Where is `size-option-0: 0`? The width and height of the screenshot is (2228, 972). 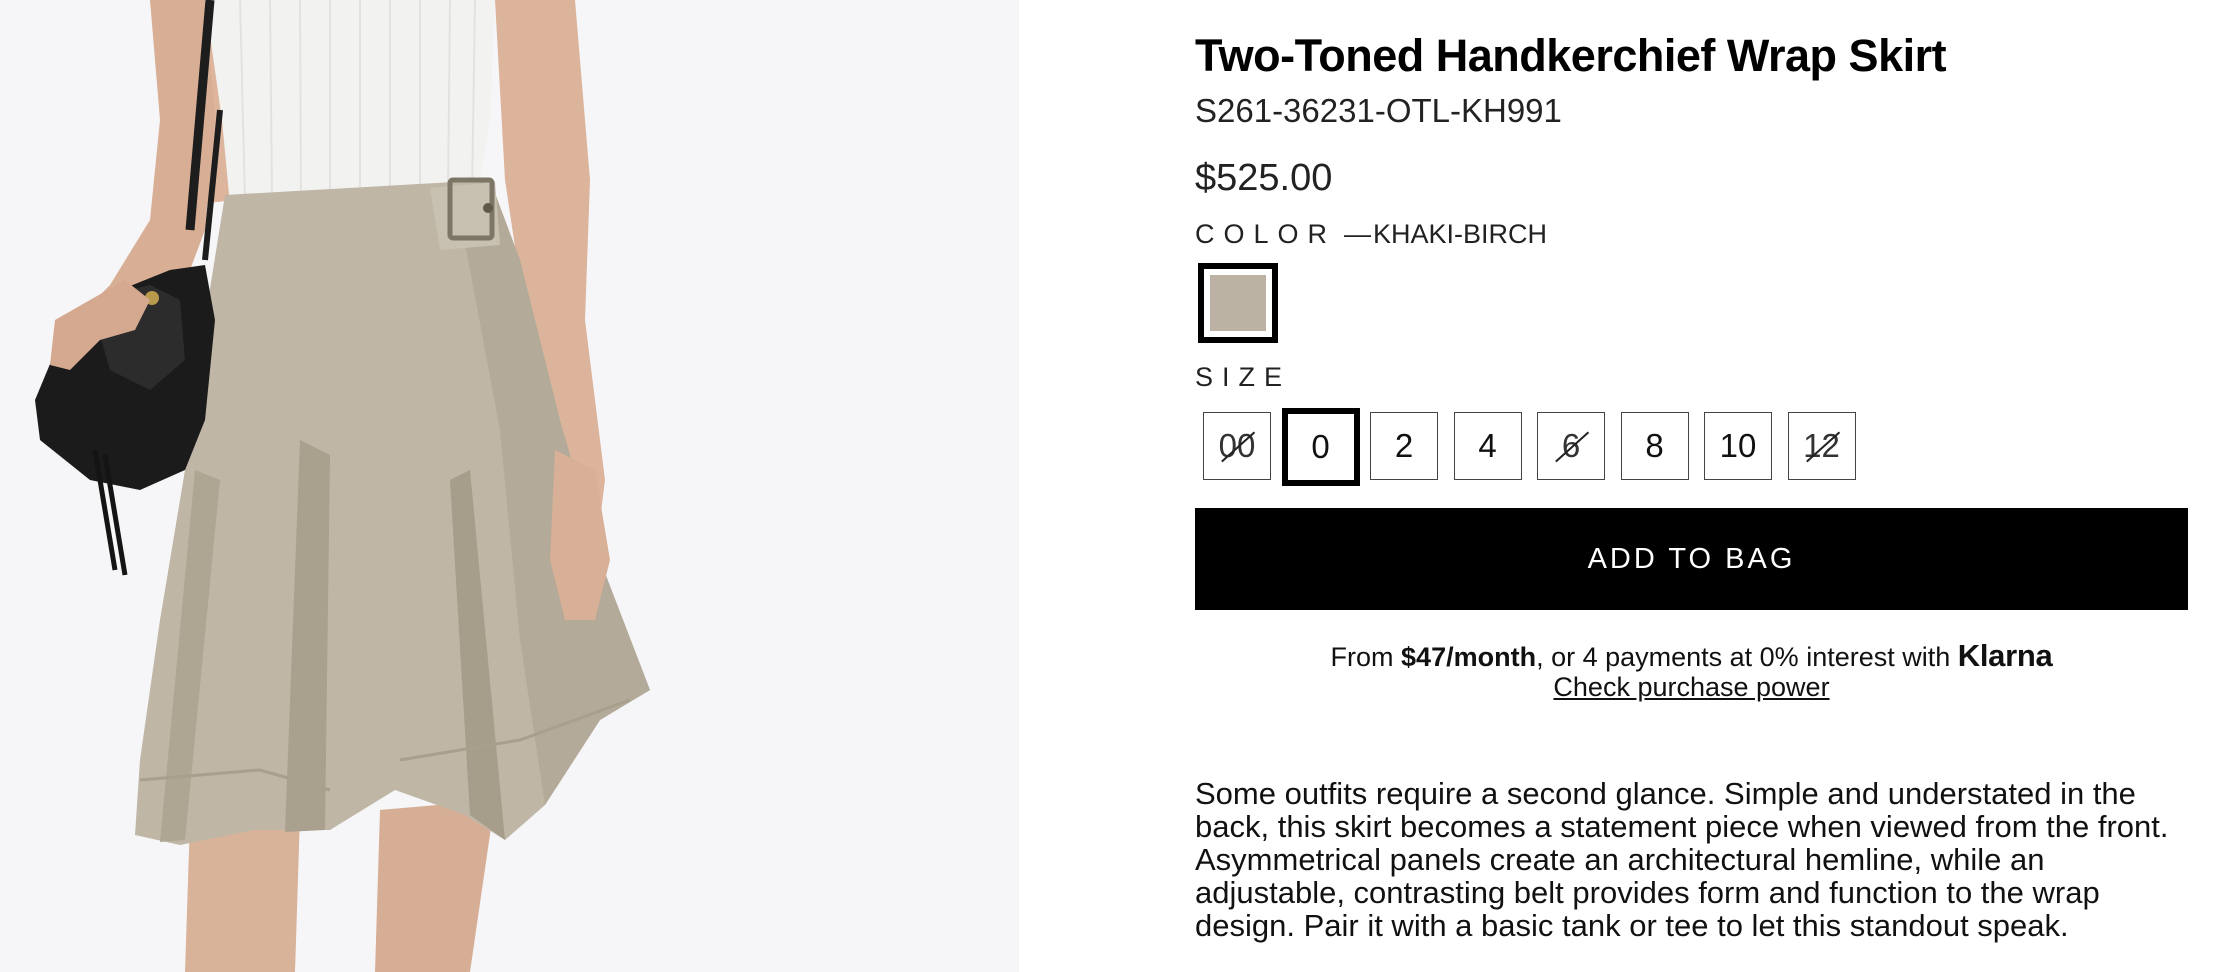
size-option-0: 0 is located at coordinates (1320, 447).